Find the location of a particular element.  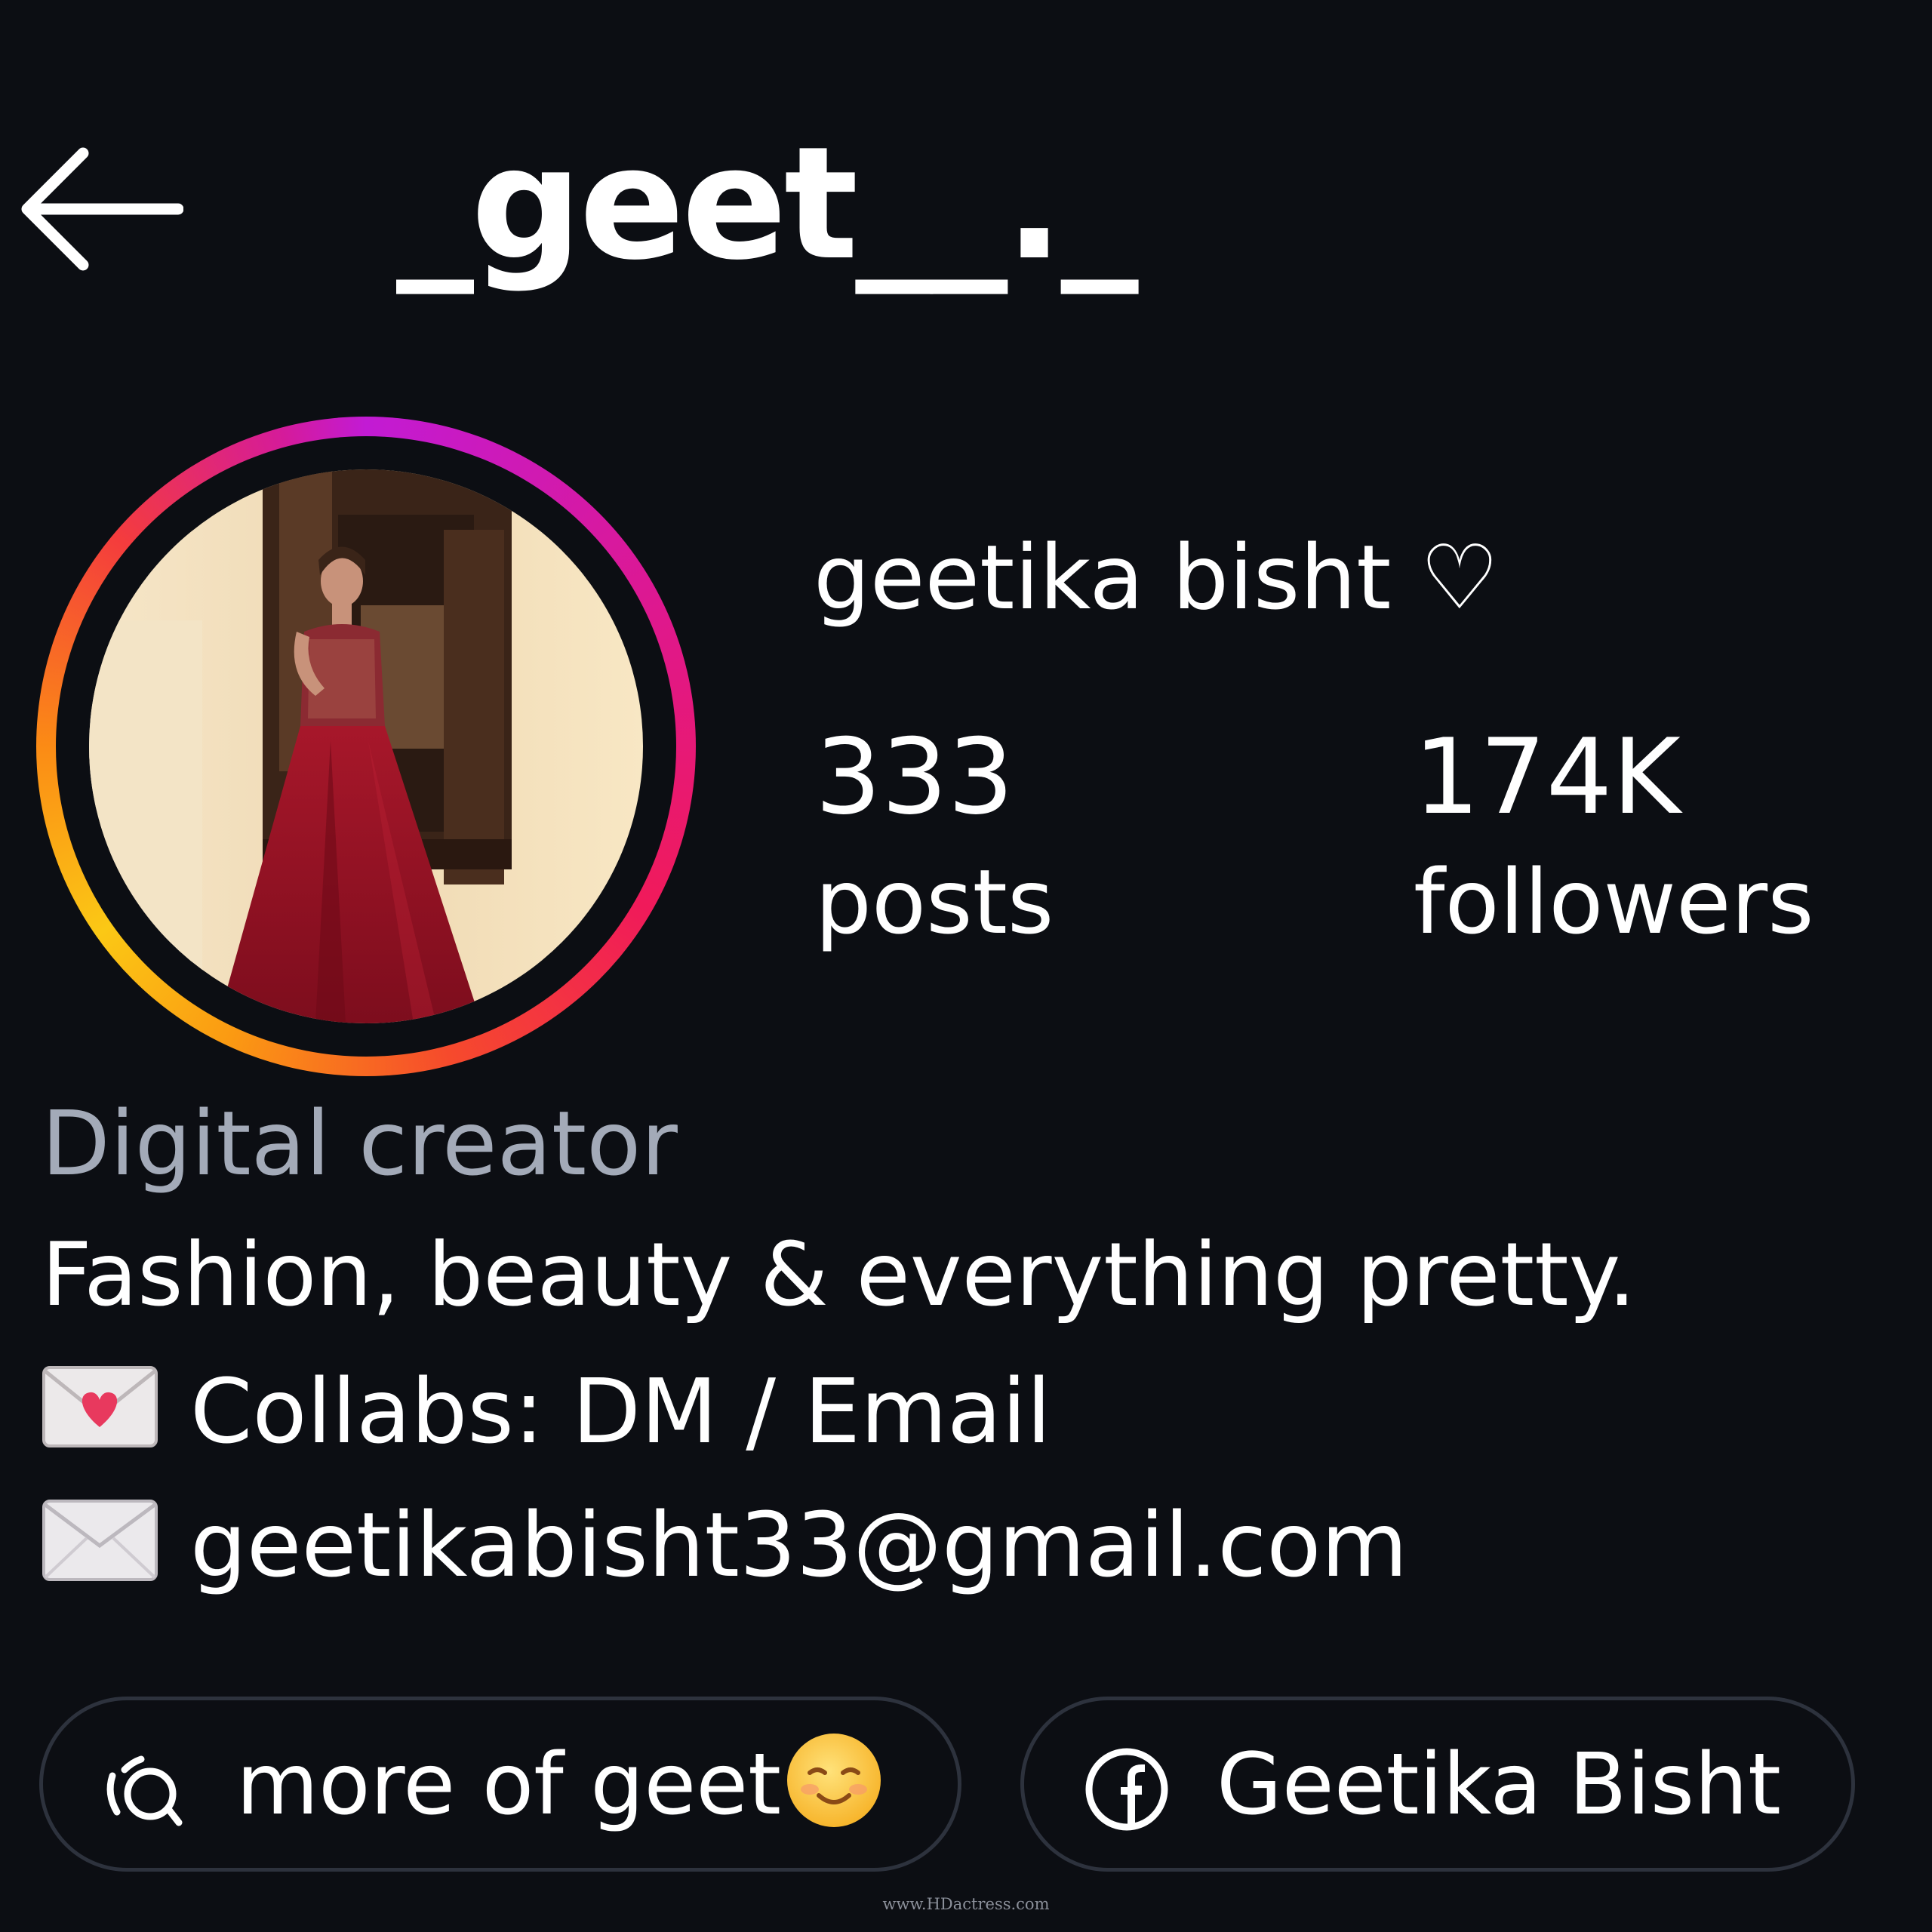

facebook-link-button: Geetika Bisht is located at coordinates (1437, 1784).